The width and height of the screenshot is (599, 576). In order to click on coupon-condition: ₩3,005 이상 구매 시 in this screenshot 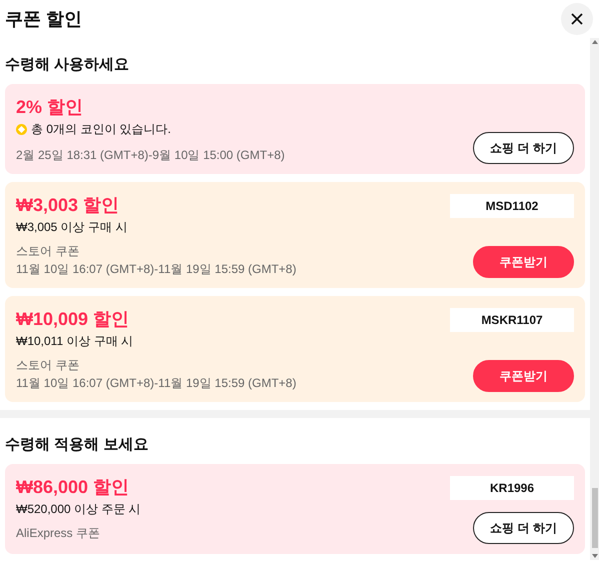, I will do `click(72, 227)`.